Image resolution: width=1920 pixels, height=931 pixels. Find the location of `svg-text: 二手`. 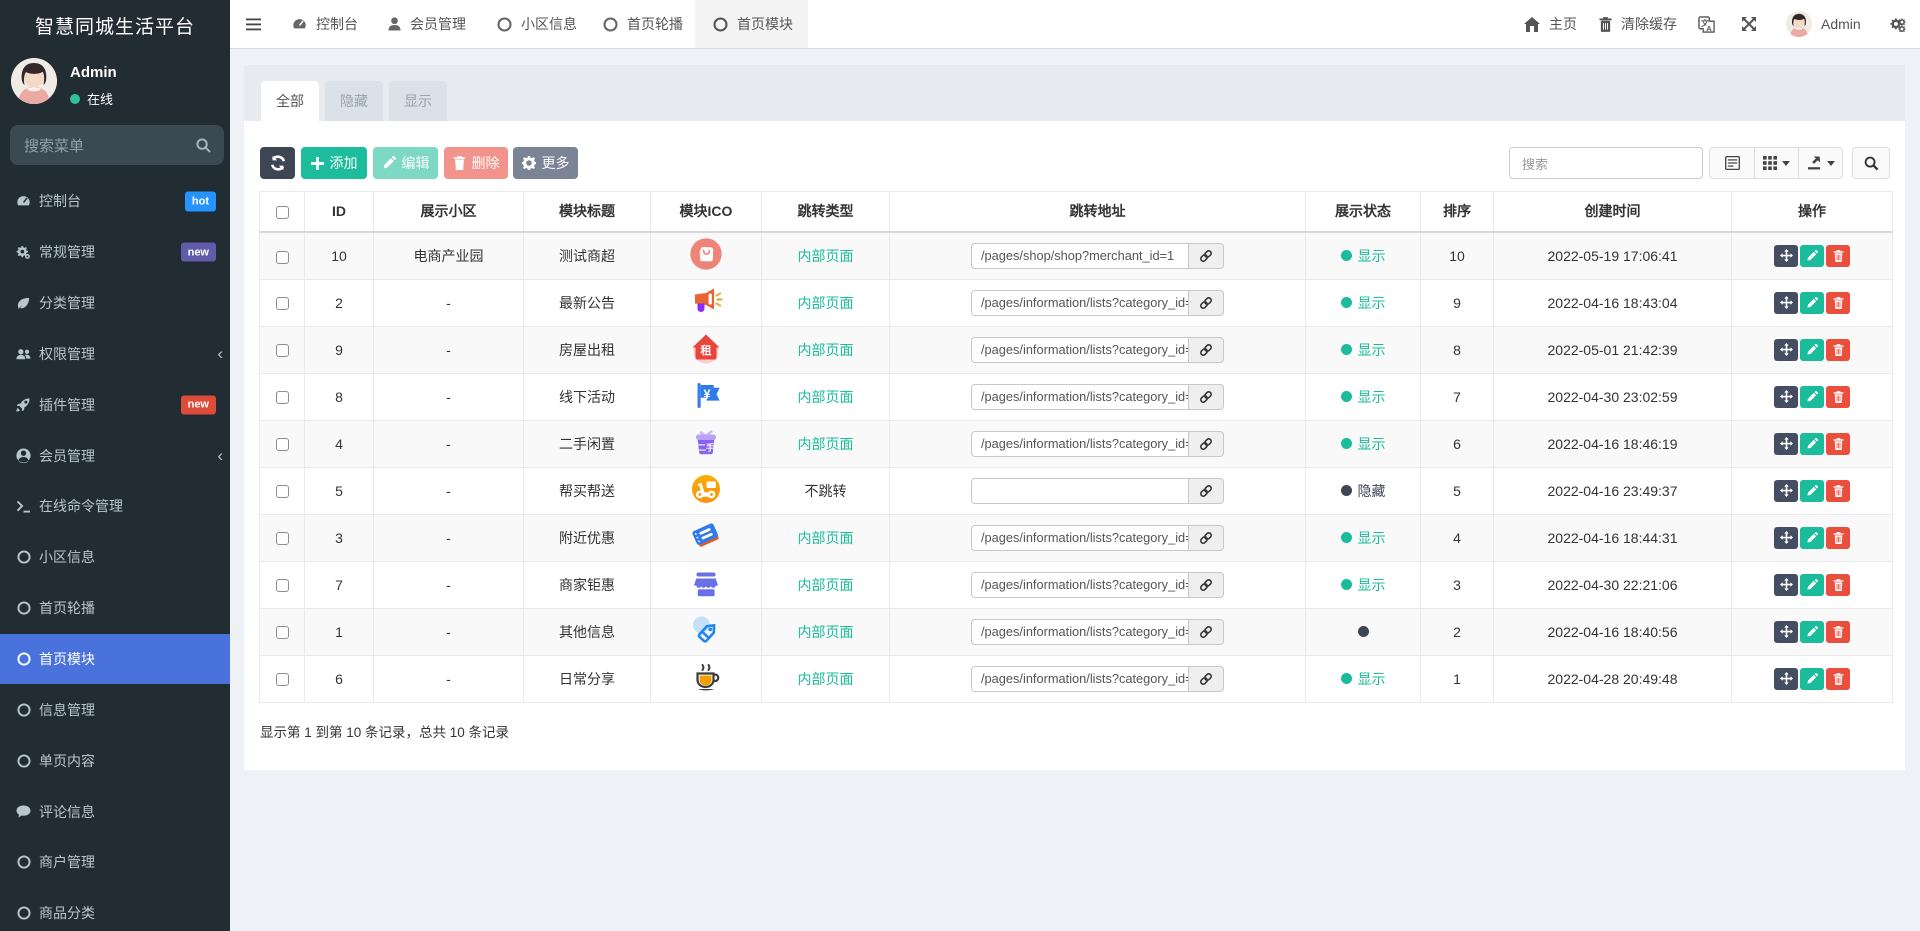

svg-text: 二手 is located at coordinates (706, 448).